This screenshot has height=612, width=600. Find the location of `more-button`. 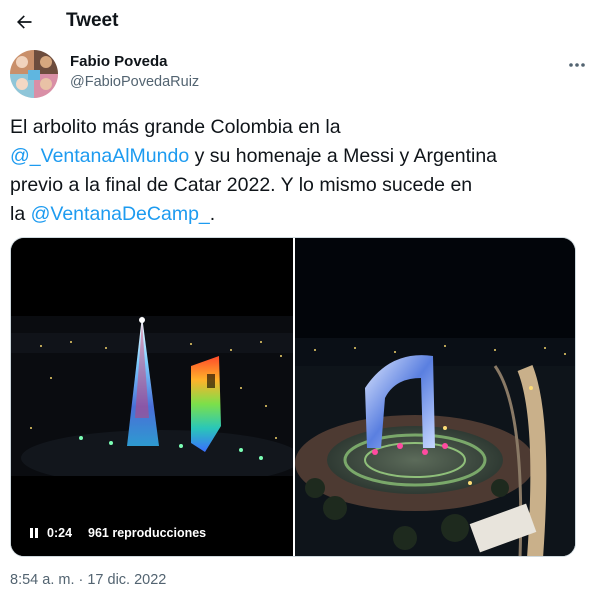

more-button is located at coordinates (577, 65).